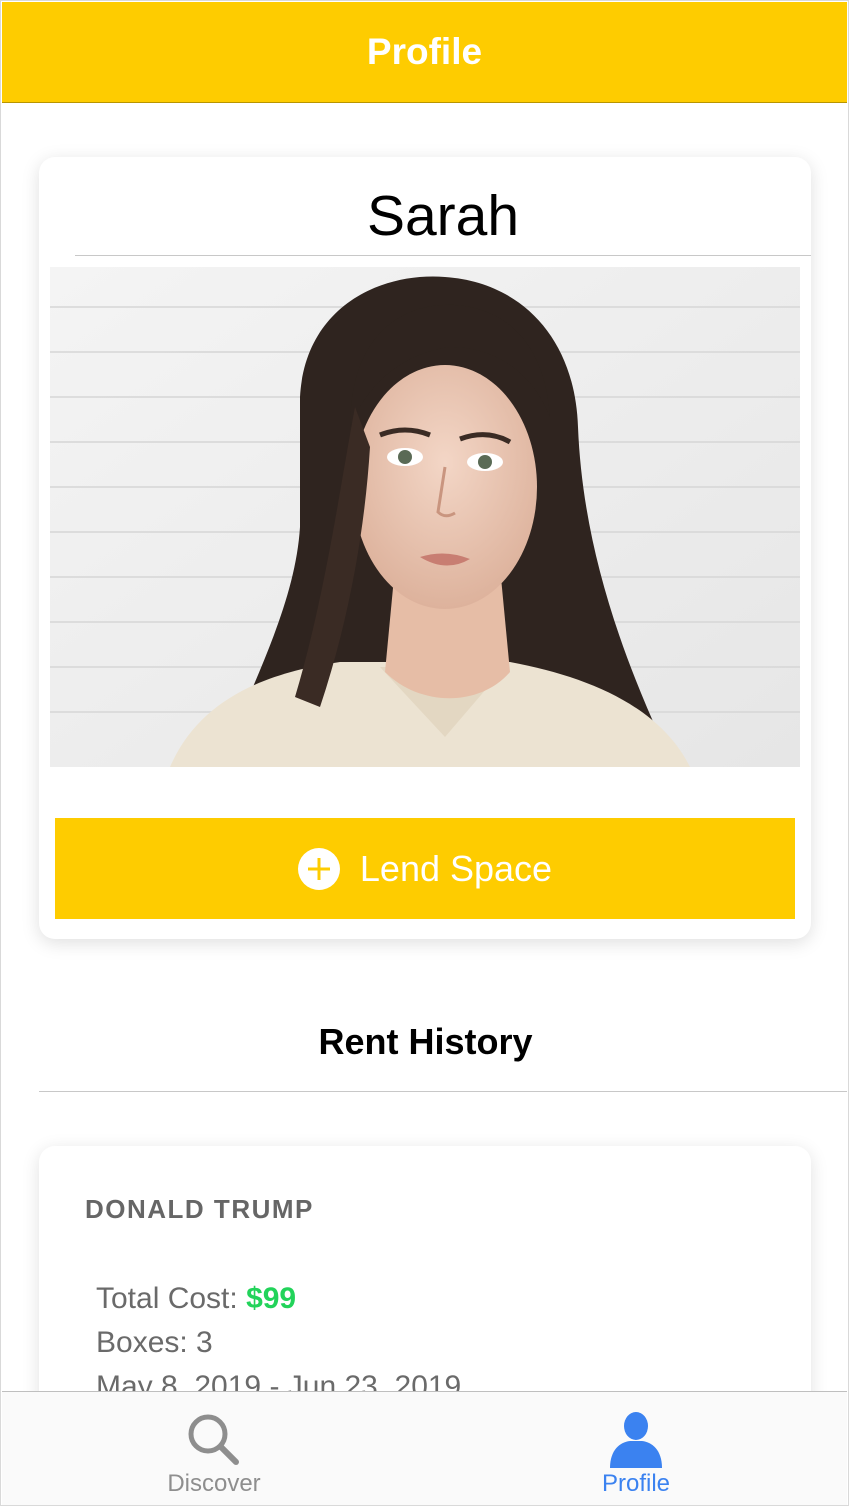 The height and width of the screenshot is (1506, 849). I want to click on bottom-tab-bar: Discover Profile, so click(424, 1448).